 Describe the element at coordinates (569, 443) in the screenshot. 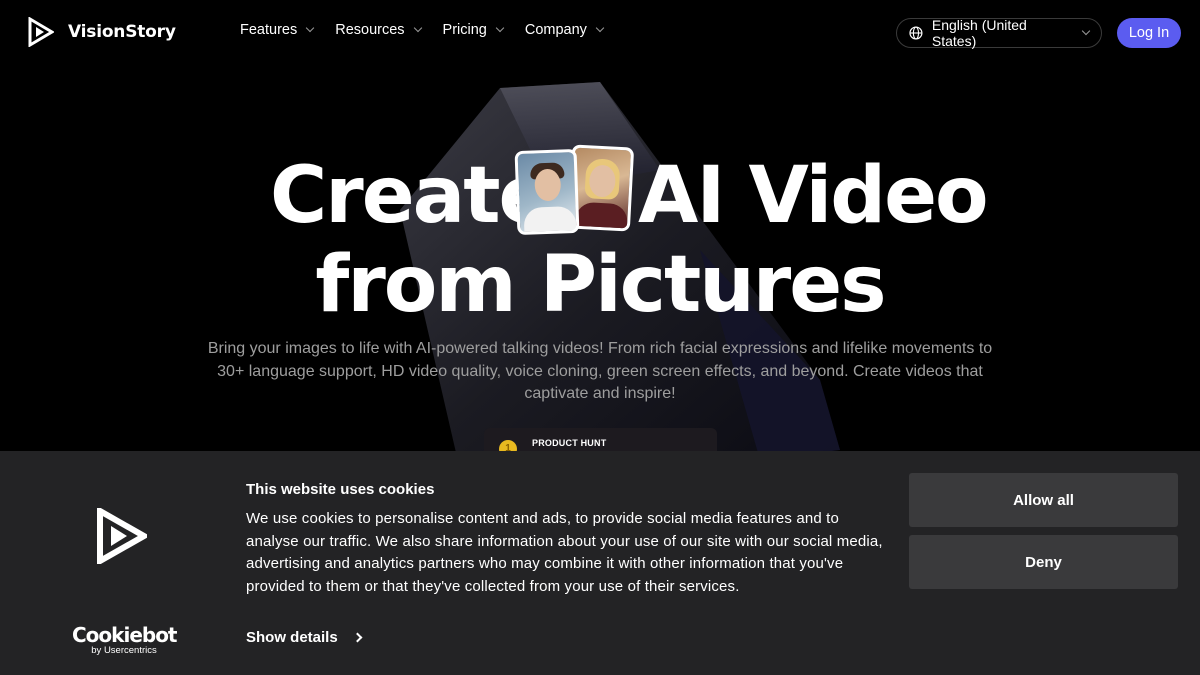

I see `product-hunt-label: PRODUCT HUNT` at that location.